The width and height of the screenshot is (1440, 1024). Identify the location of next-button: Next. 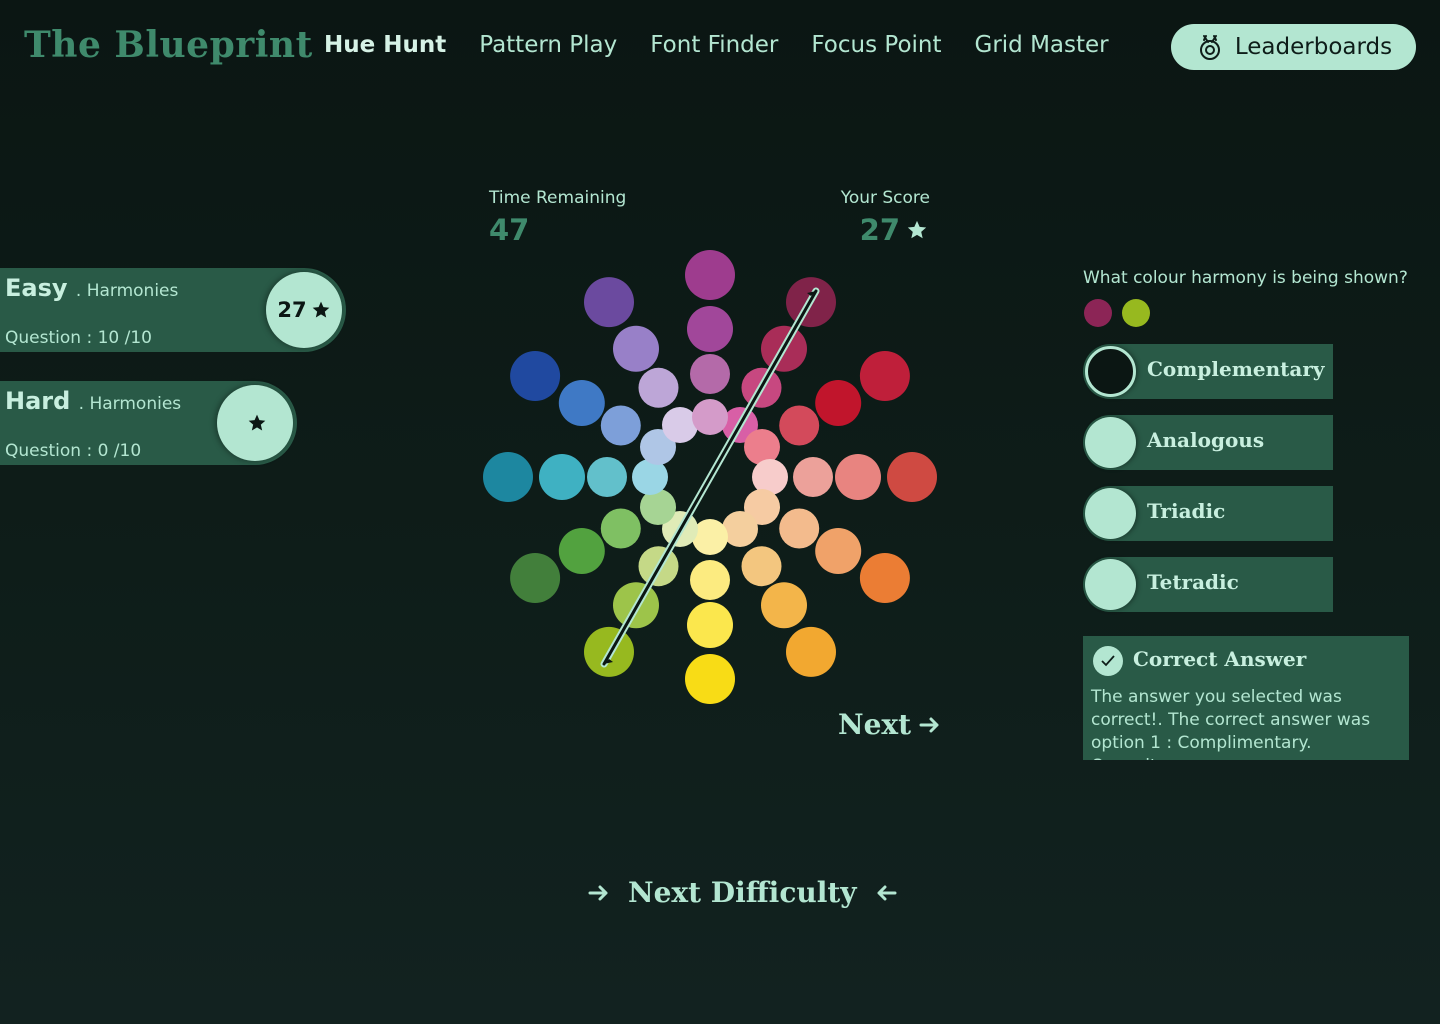
(889, 724).